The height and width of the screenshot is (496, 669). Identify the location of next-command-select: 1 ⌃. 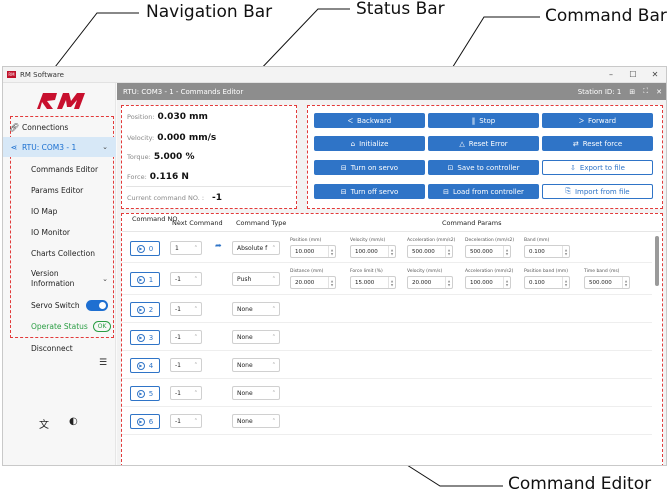
(186, 248).